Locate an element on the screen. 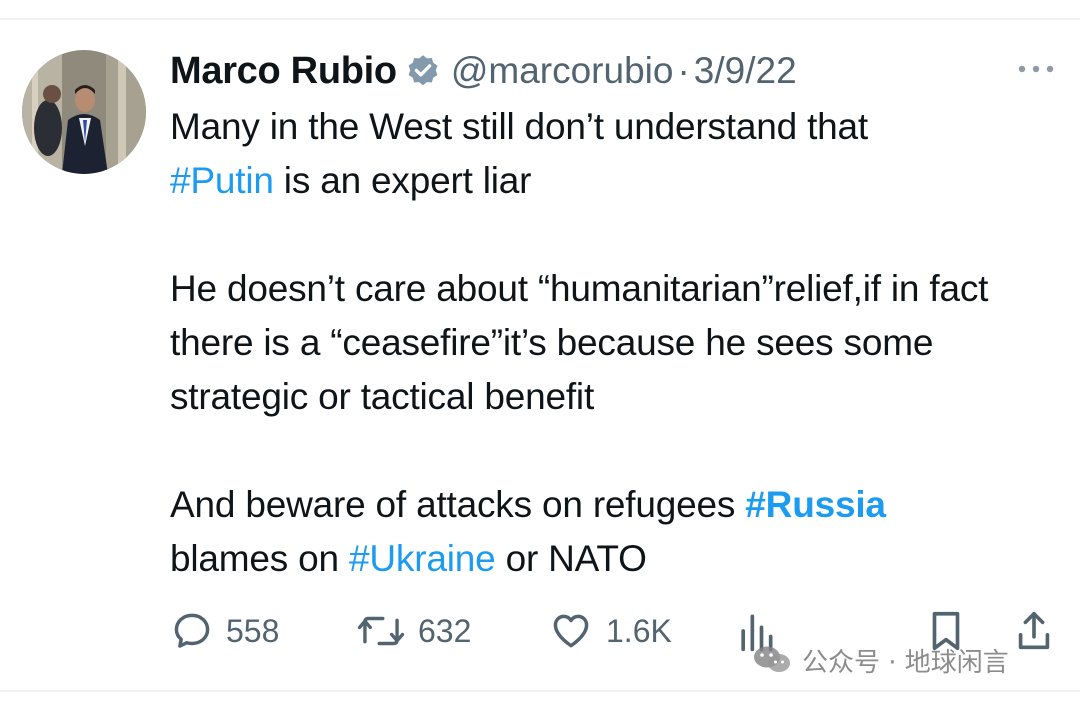  tweet-line-2: is an expert liar is located at coordinates (402, 180).